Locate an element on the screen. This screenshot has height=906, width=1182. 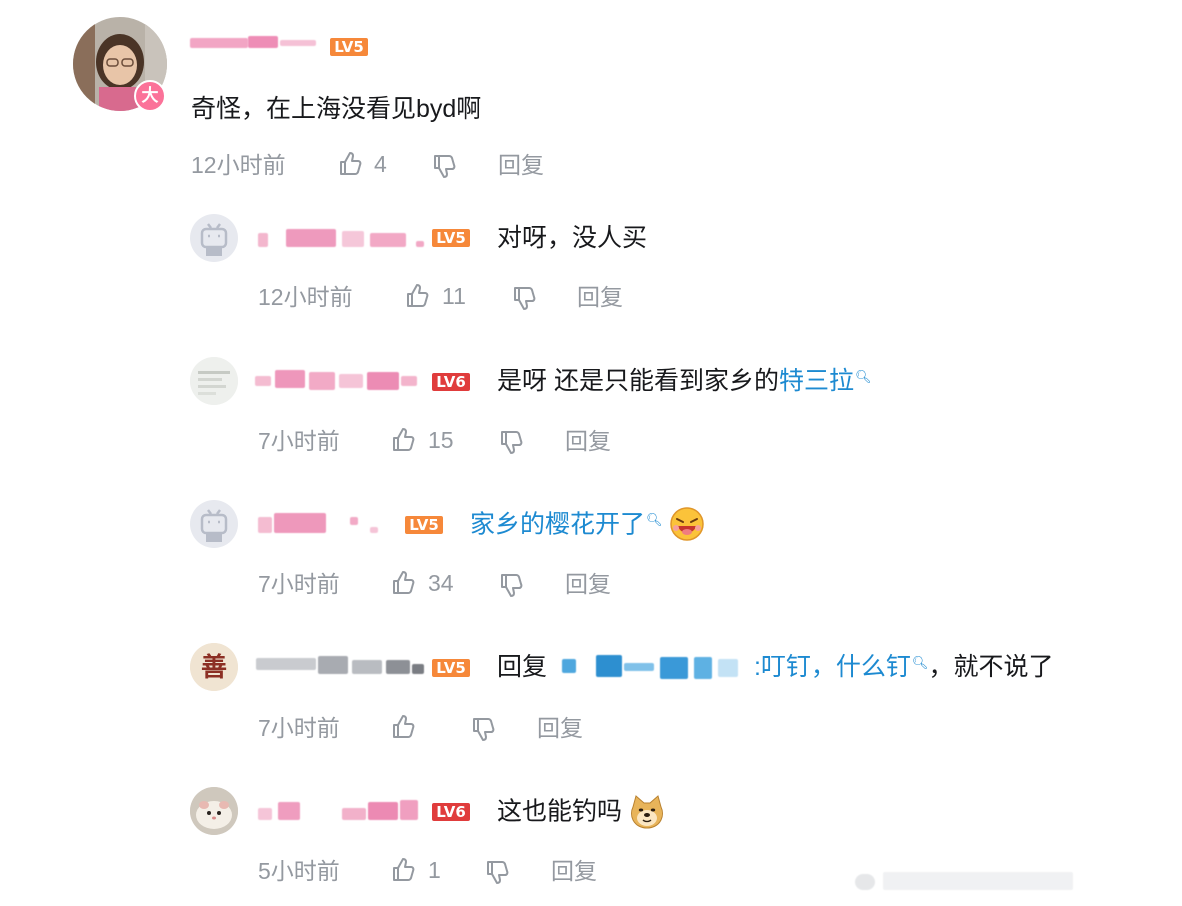
comment-text-tail: ，就不说了 is located at coordinates (991, 667).